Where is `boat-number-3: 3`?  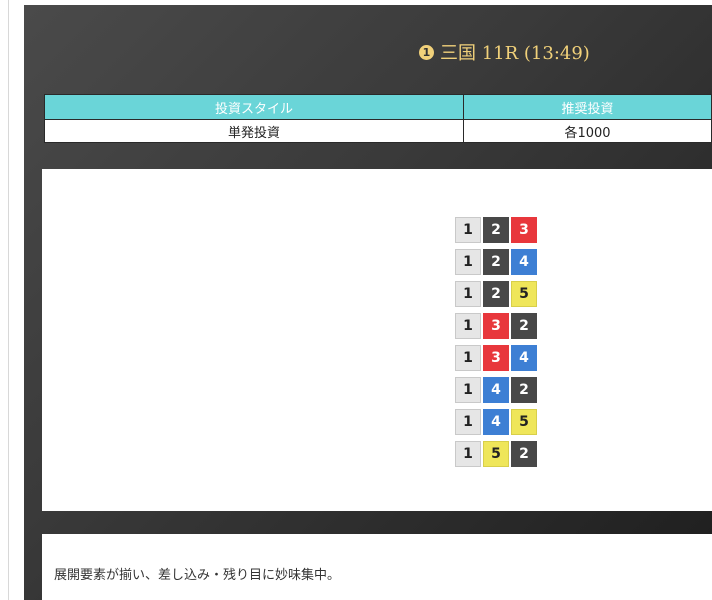
boat-number-3: 3 is located at coordinates (524, 230).